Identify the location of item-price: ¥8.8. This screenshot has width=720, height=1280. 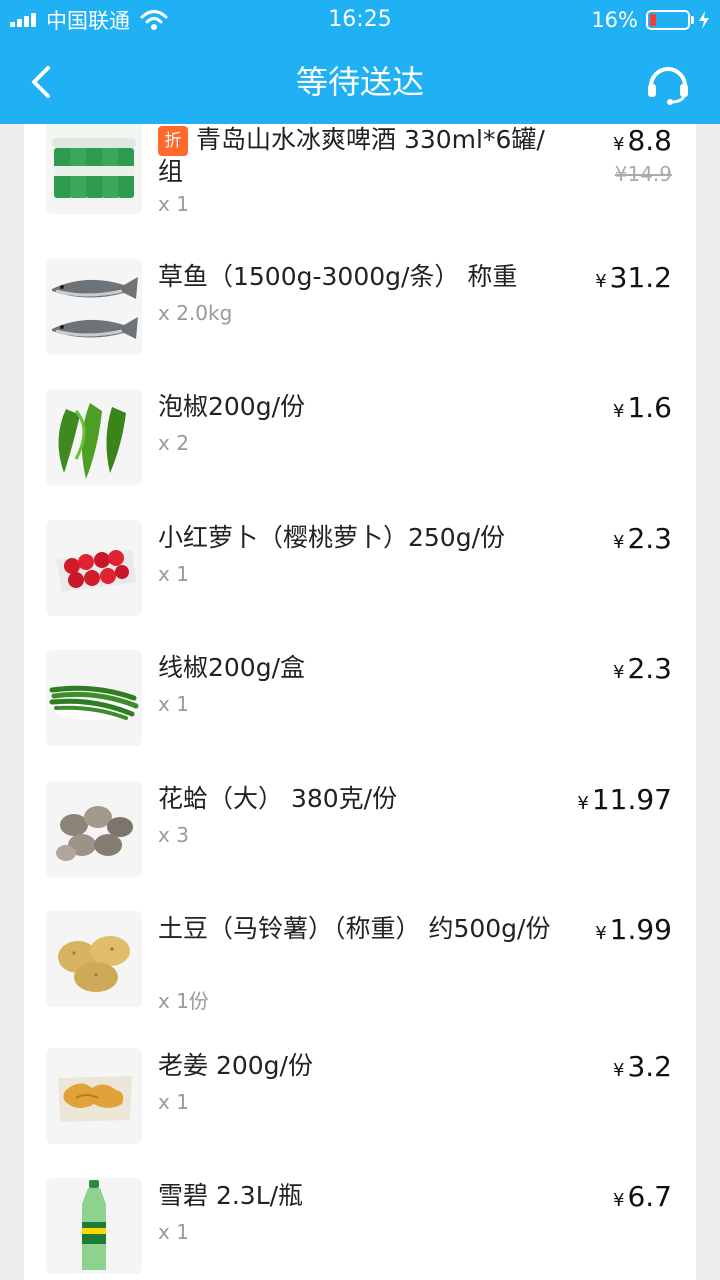
(642, 140).